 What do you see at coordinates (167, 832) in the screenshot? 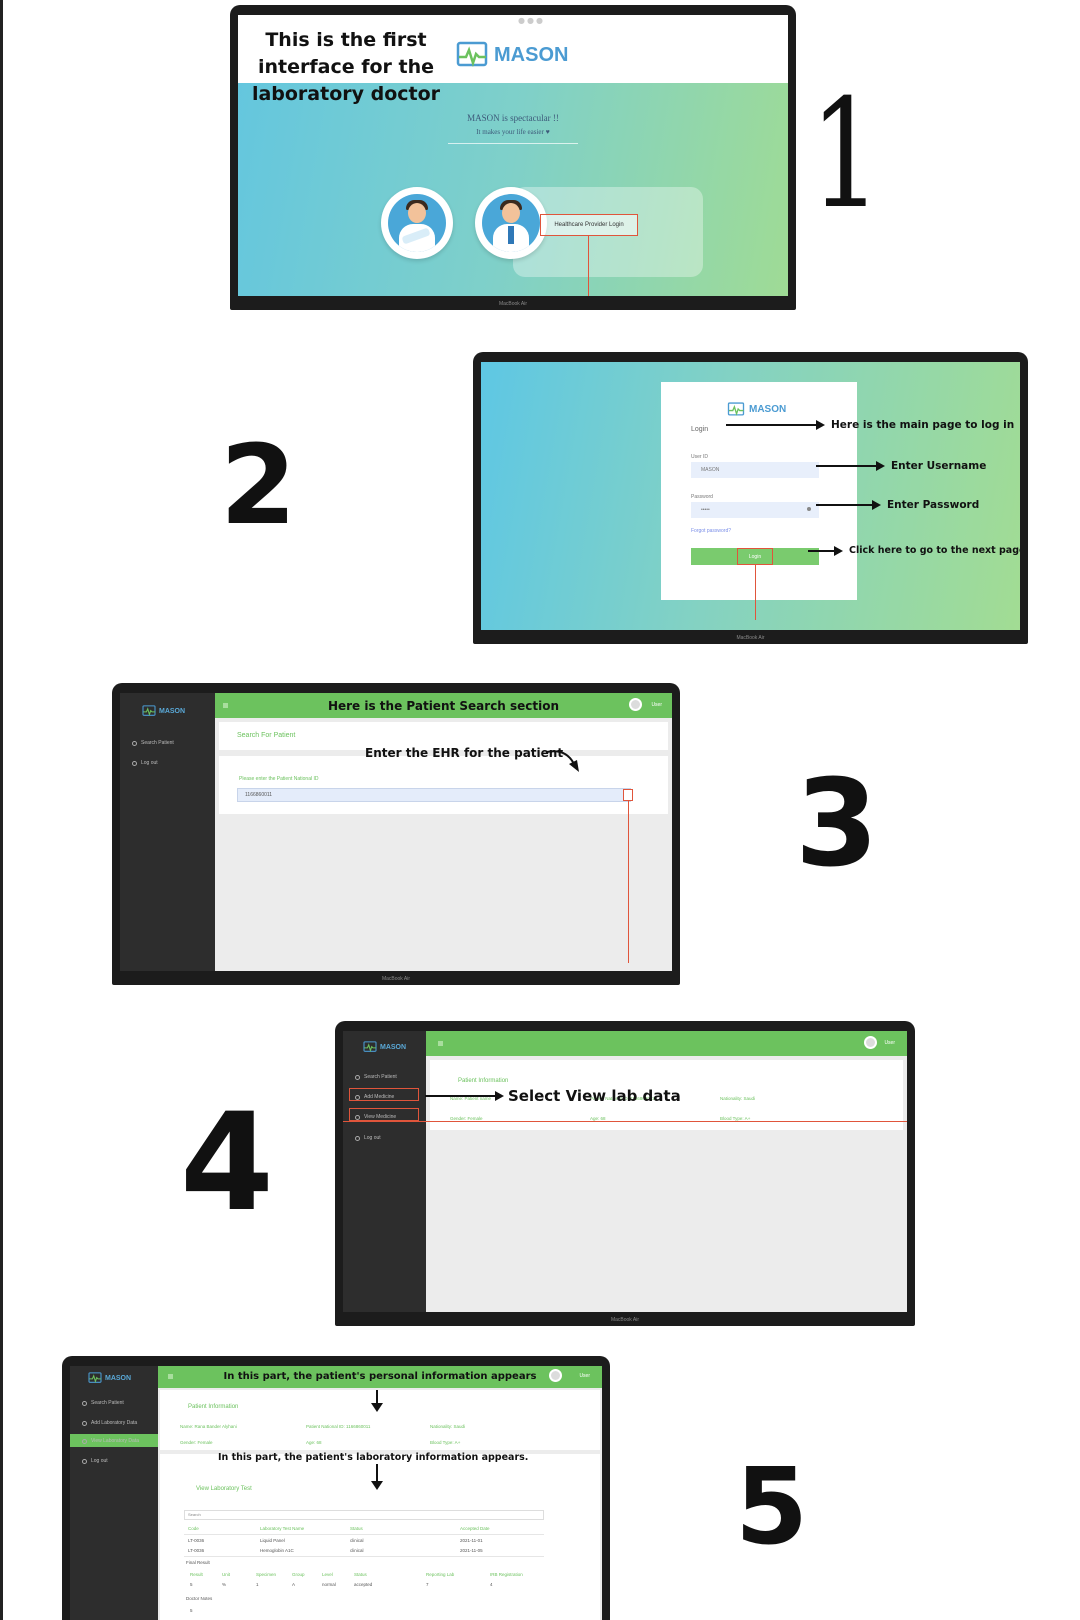
I see `sidebar: MASON Search Patient Log out` at bounding box center [167, 832].